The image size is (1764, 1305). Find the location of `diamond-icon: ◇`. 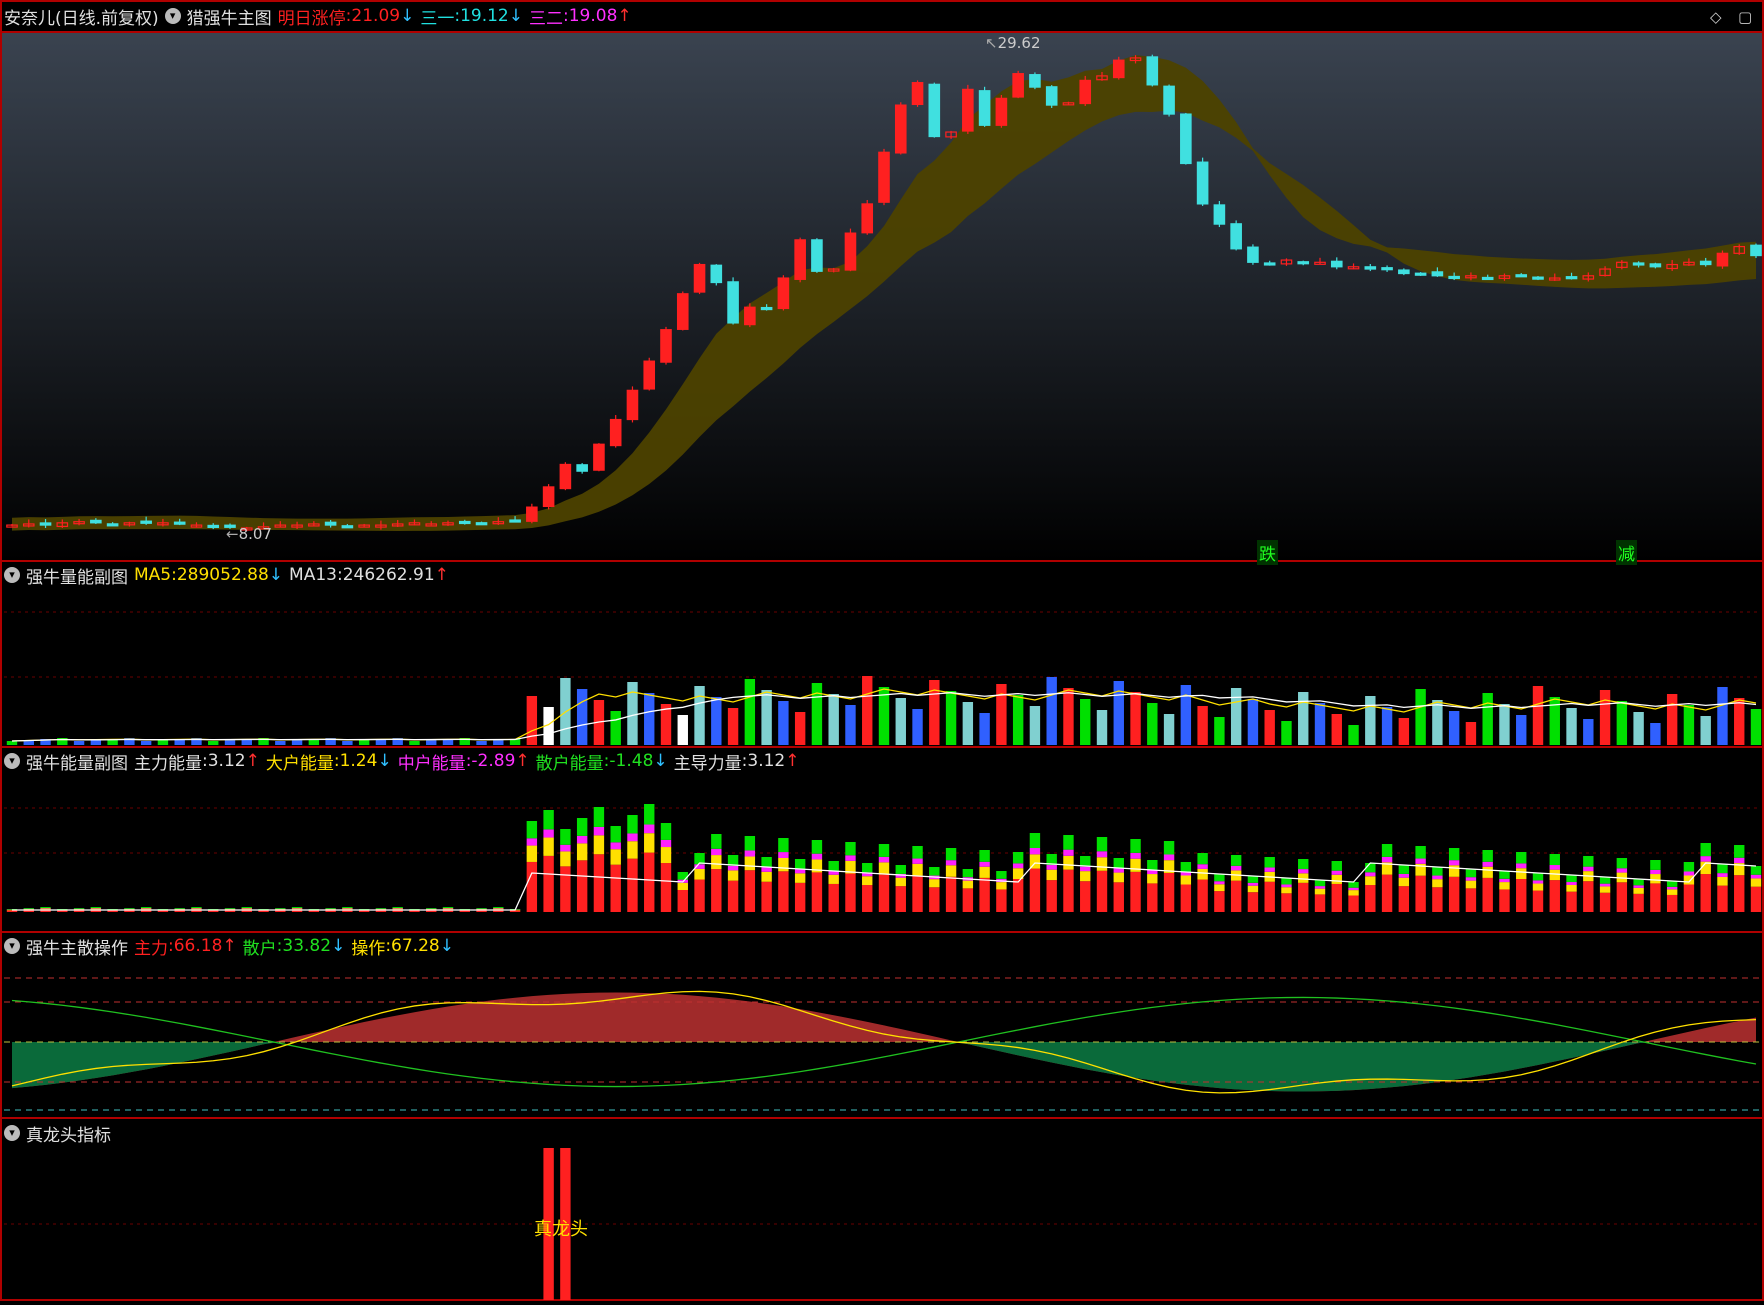

diamond-icon: ◇ is located at coordinates (1716, 17).